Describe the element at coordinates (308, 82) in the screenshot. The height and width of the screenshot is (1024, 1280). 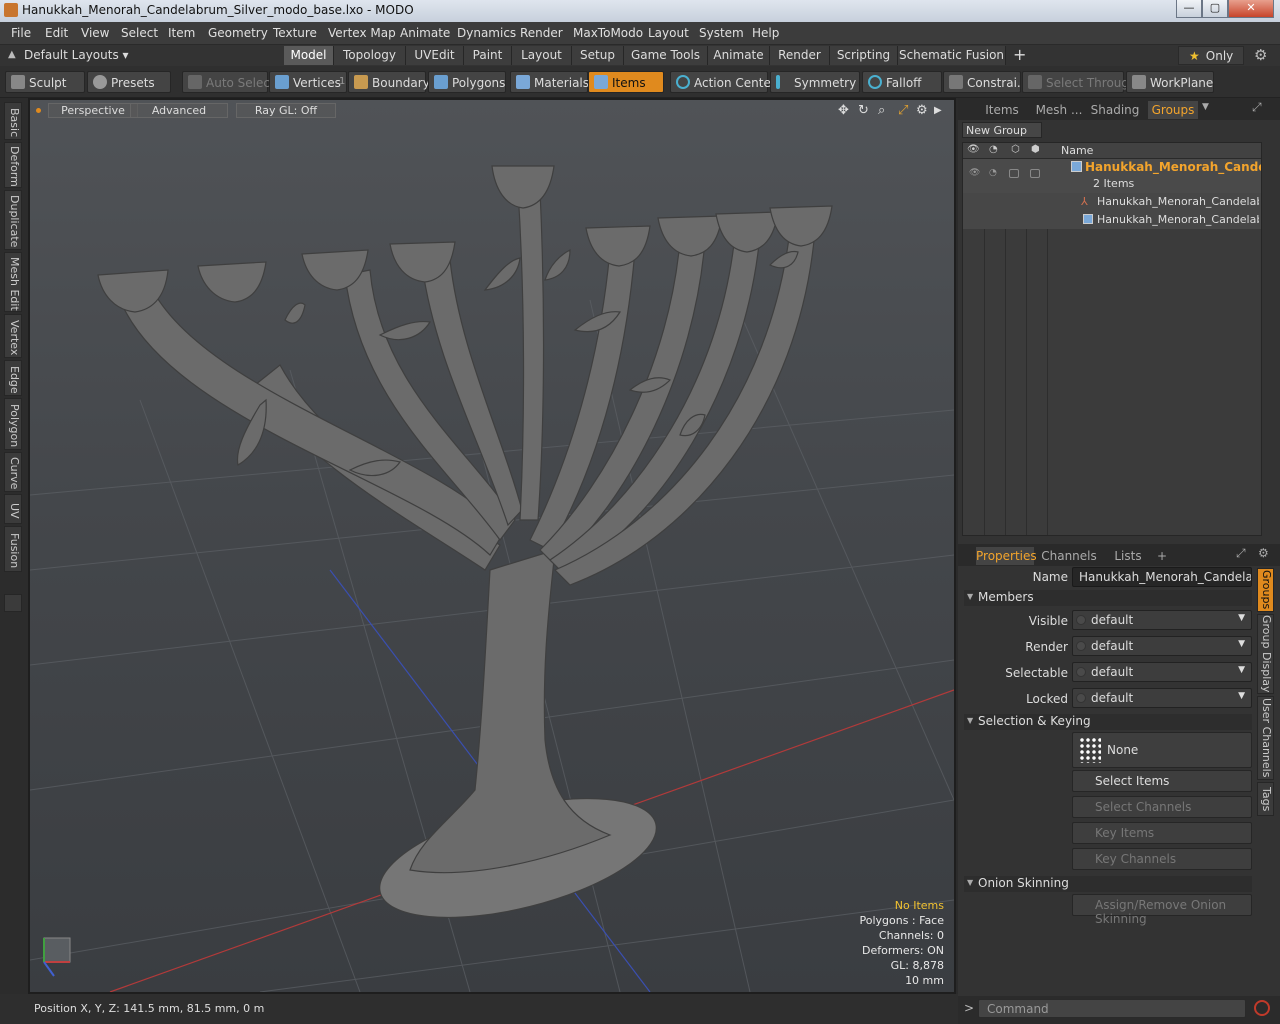
I see `vertices-button: Vertices` at that location.